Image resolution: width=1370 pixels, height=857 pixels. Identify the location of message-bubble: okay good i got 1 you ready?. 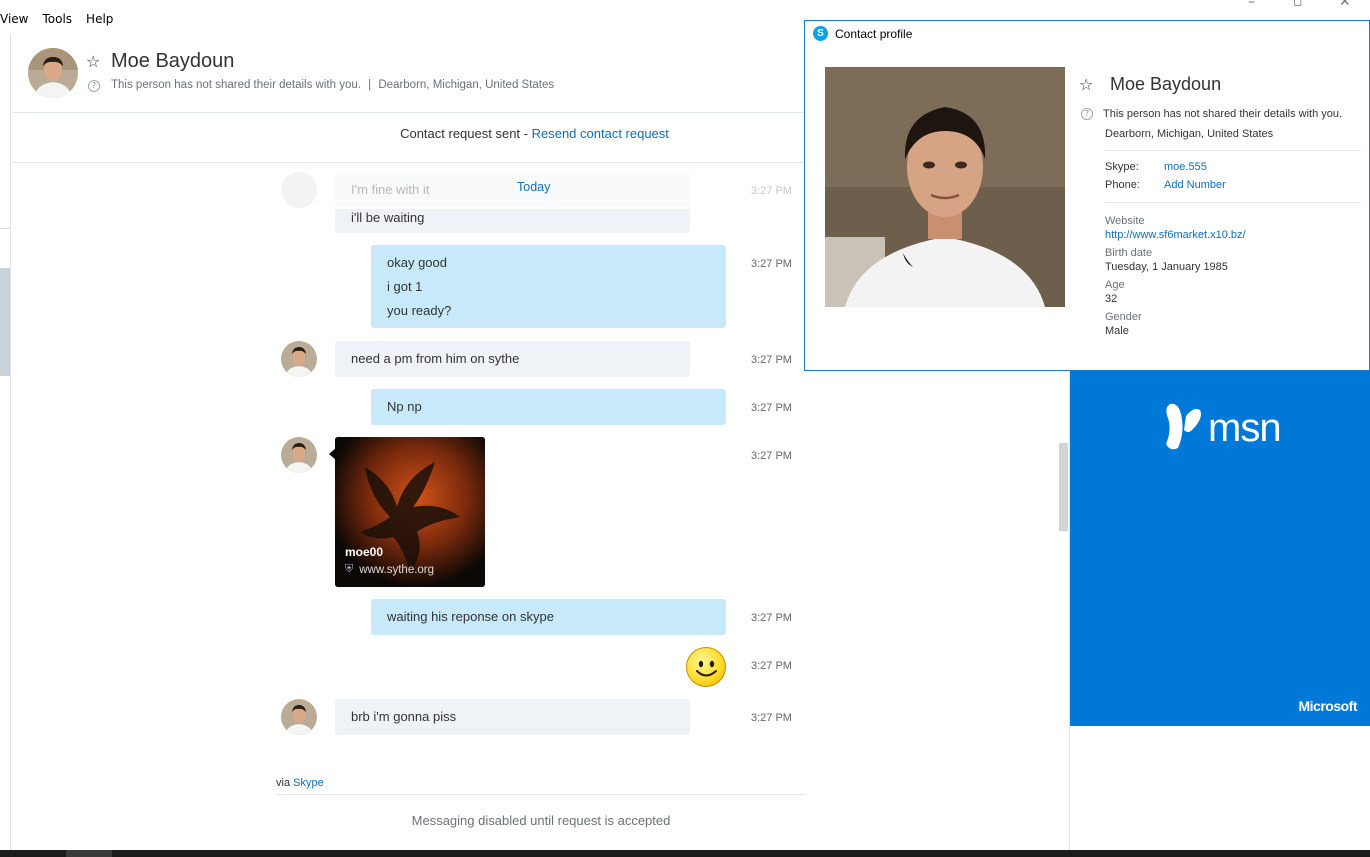
(548, 286).